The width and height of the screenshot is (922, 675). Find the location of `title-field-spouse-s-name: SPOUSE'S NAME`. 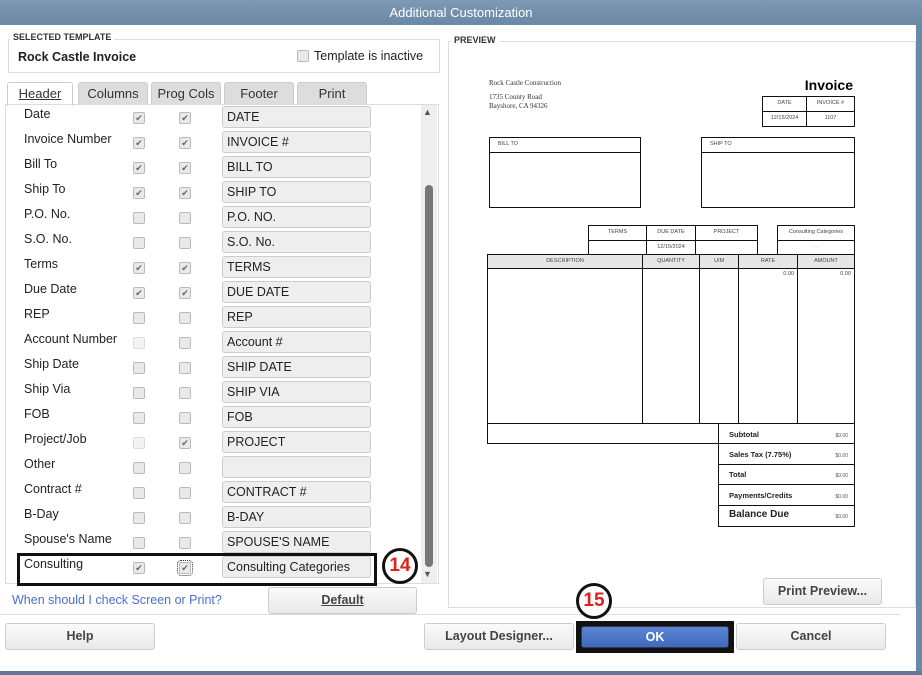

title-field-spouse-s-name: SPOUSE'S NAME is located at coordinates (296, 542).